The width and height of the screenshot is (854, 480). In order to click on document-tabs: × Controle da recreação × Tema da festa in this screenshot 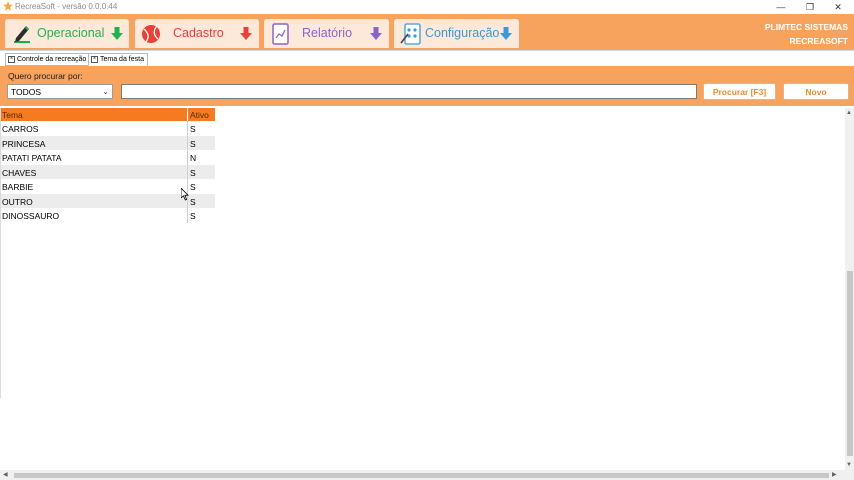, I will do `click(427, 58)`.